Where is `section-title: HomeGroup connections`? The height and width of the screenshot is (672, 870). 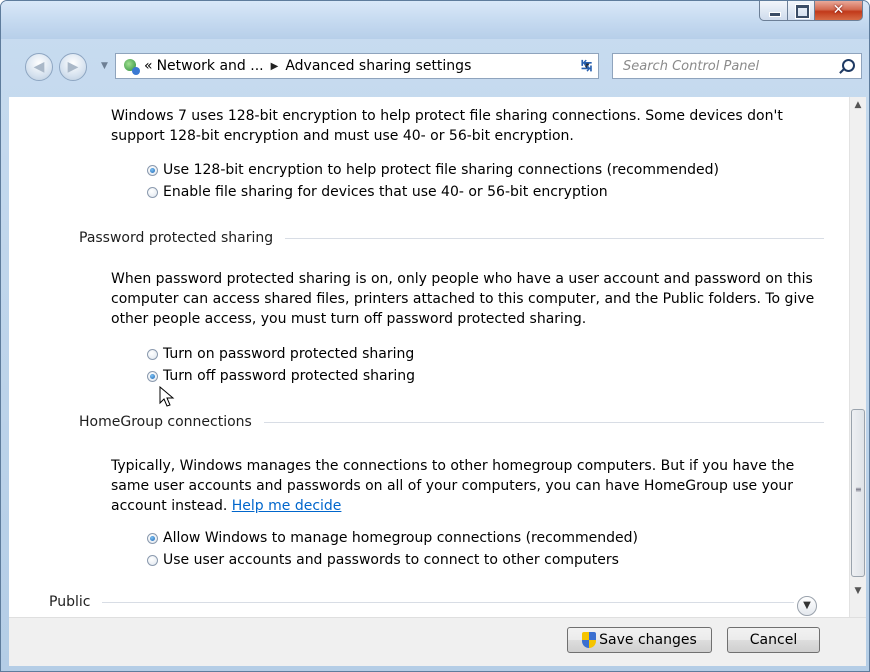 section-title: HomeGroup connections is located at coordinates (165, 422).